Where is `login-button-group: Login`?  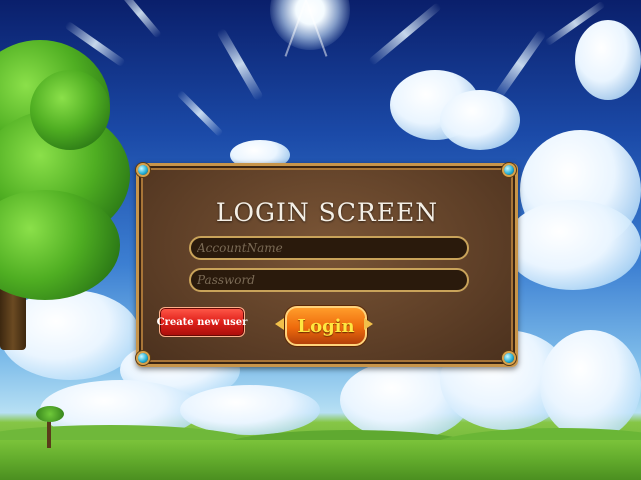 login-button-group: Login is located at coordinates (325, 326).